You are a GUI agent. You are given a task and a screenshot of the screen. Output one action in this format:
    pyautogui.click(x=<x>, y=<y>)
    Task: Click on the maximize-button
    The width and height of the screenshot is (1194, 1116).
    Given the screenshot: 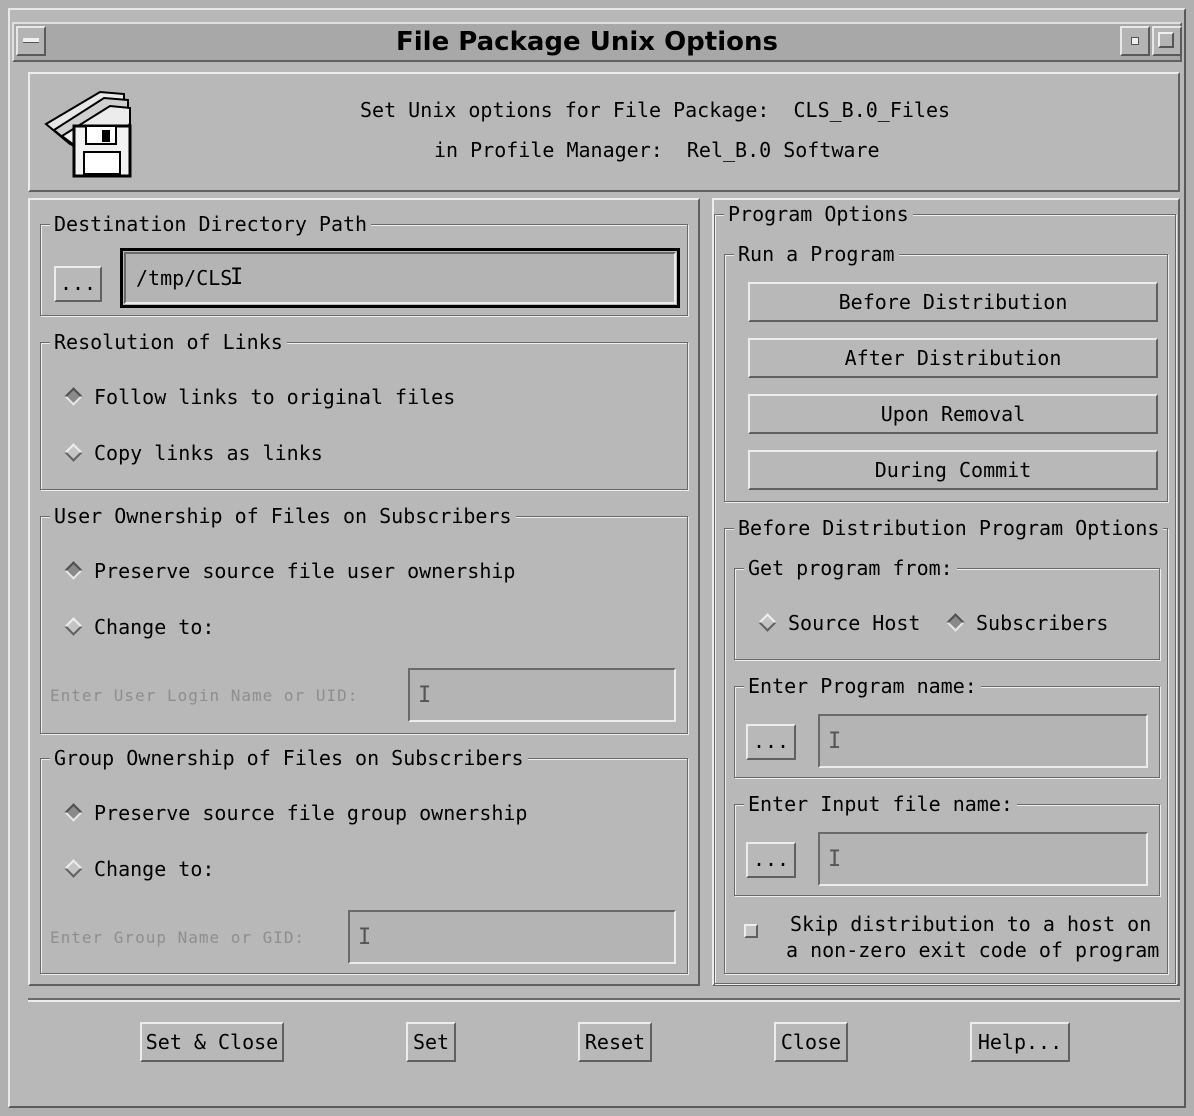 What is the action you would take?
    pyautogui.click(x=1167, y=41)
    